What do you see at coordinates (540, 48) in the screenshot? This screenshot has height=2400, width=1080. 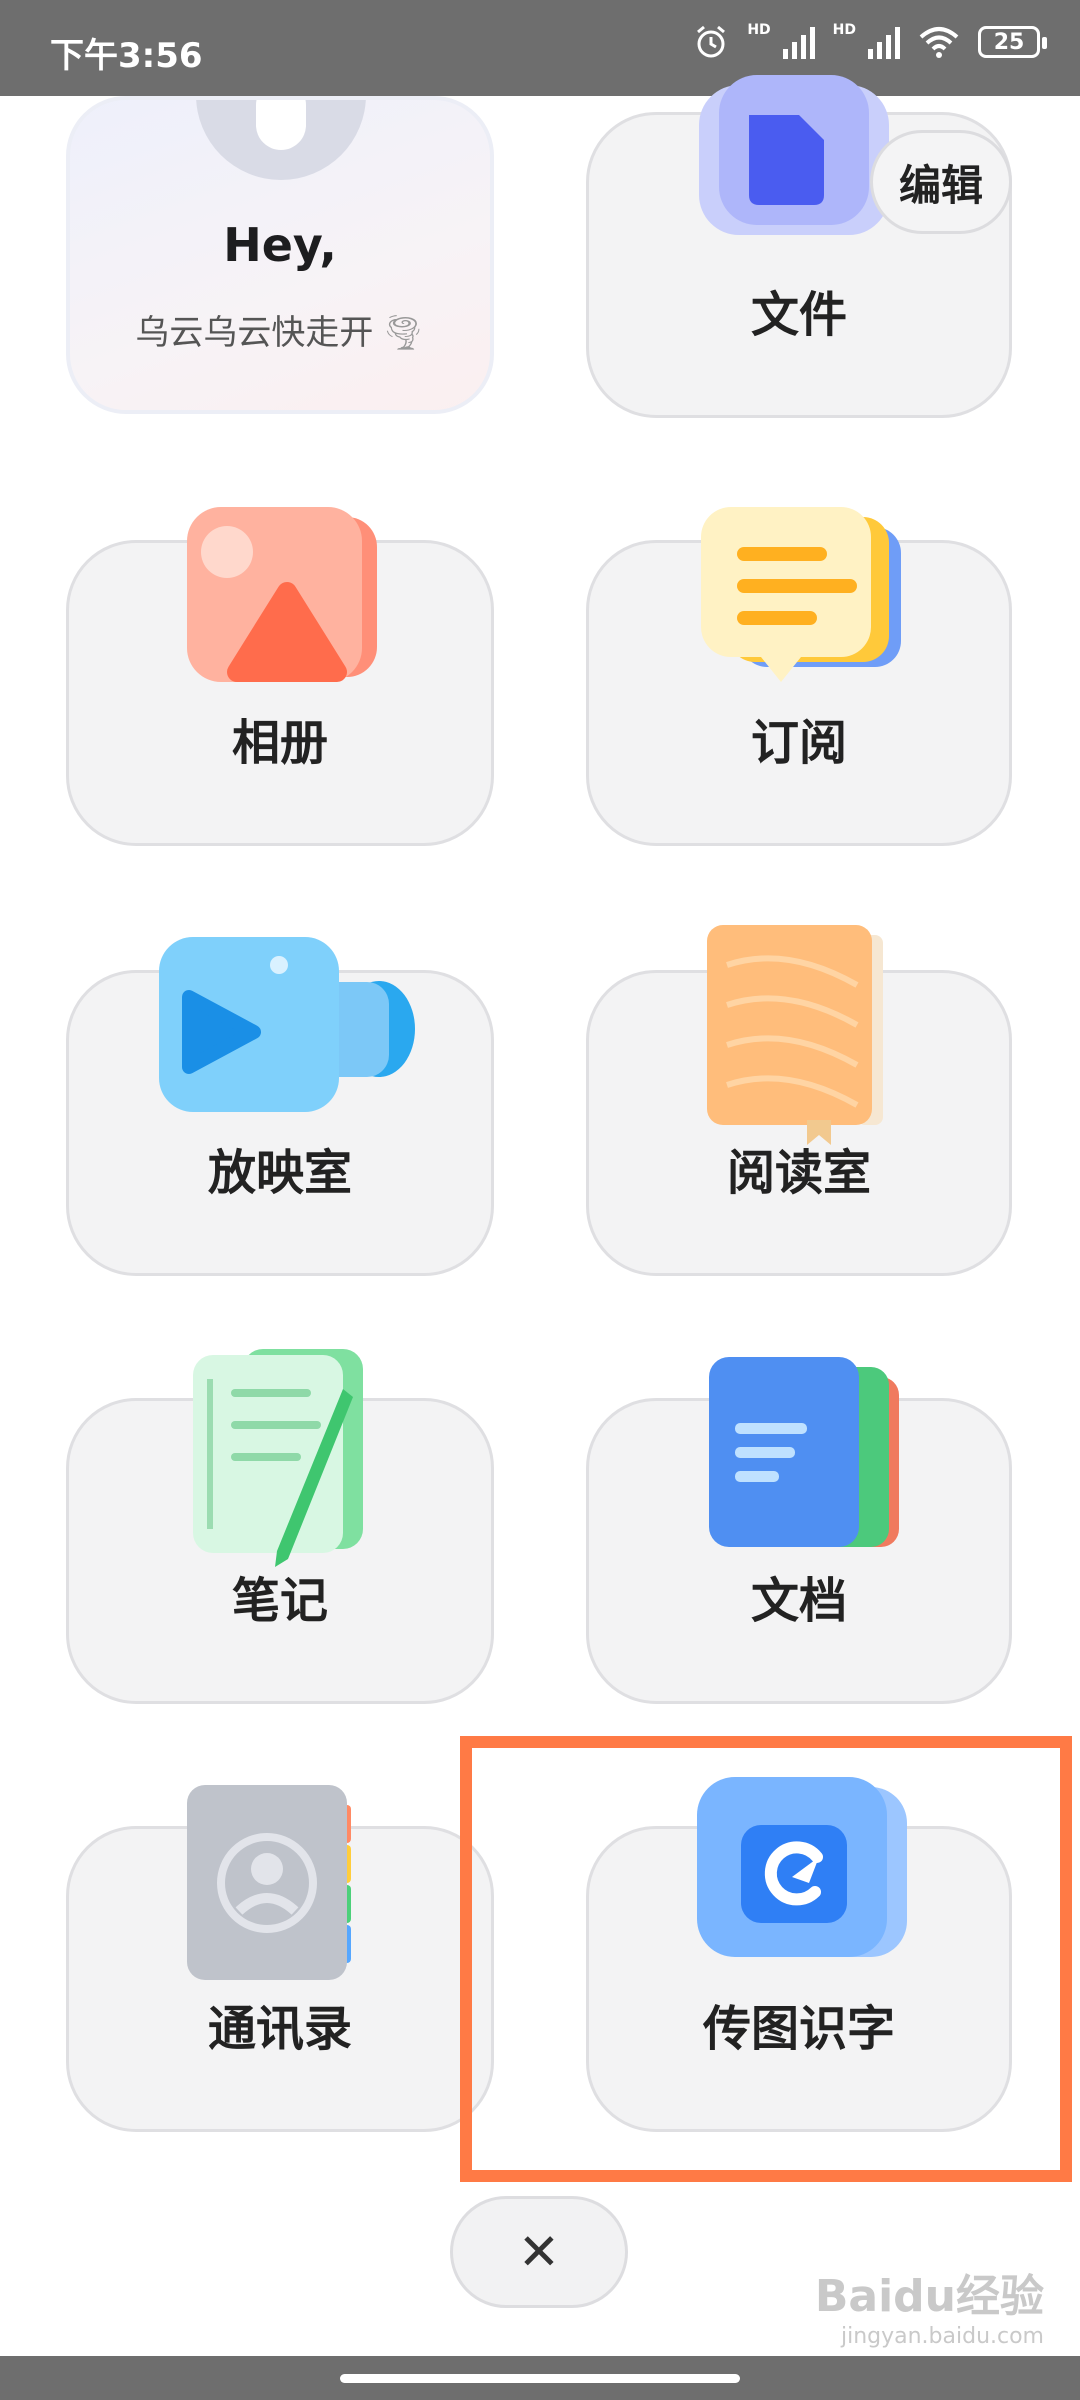 I see `status-bar: 下午3:56 HD HD 25` at bounding box center [540, 48].